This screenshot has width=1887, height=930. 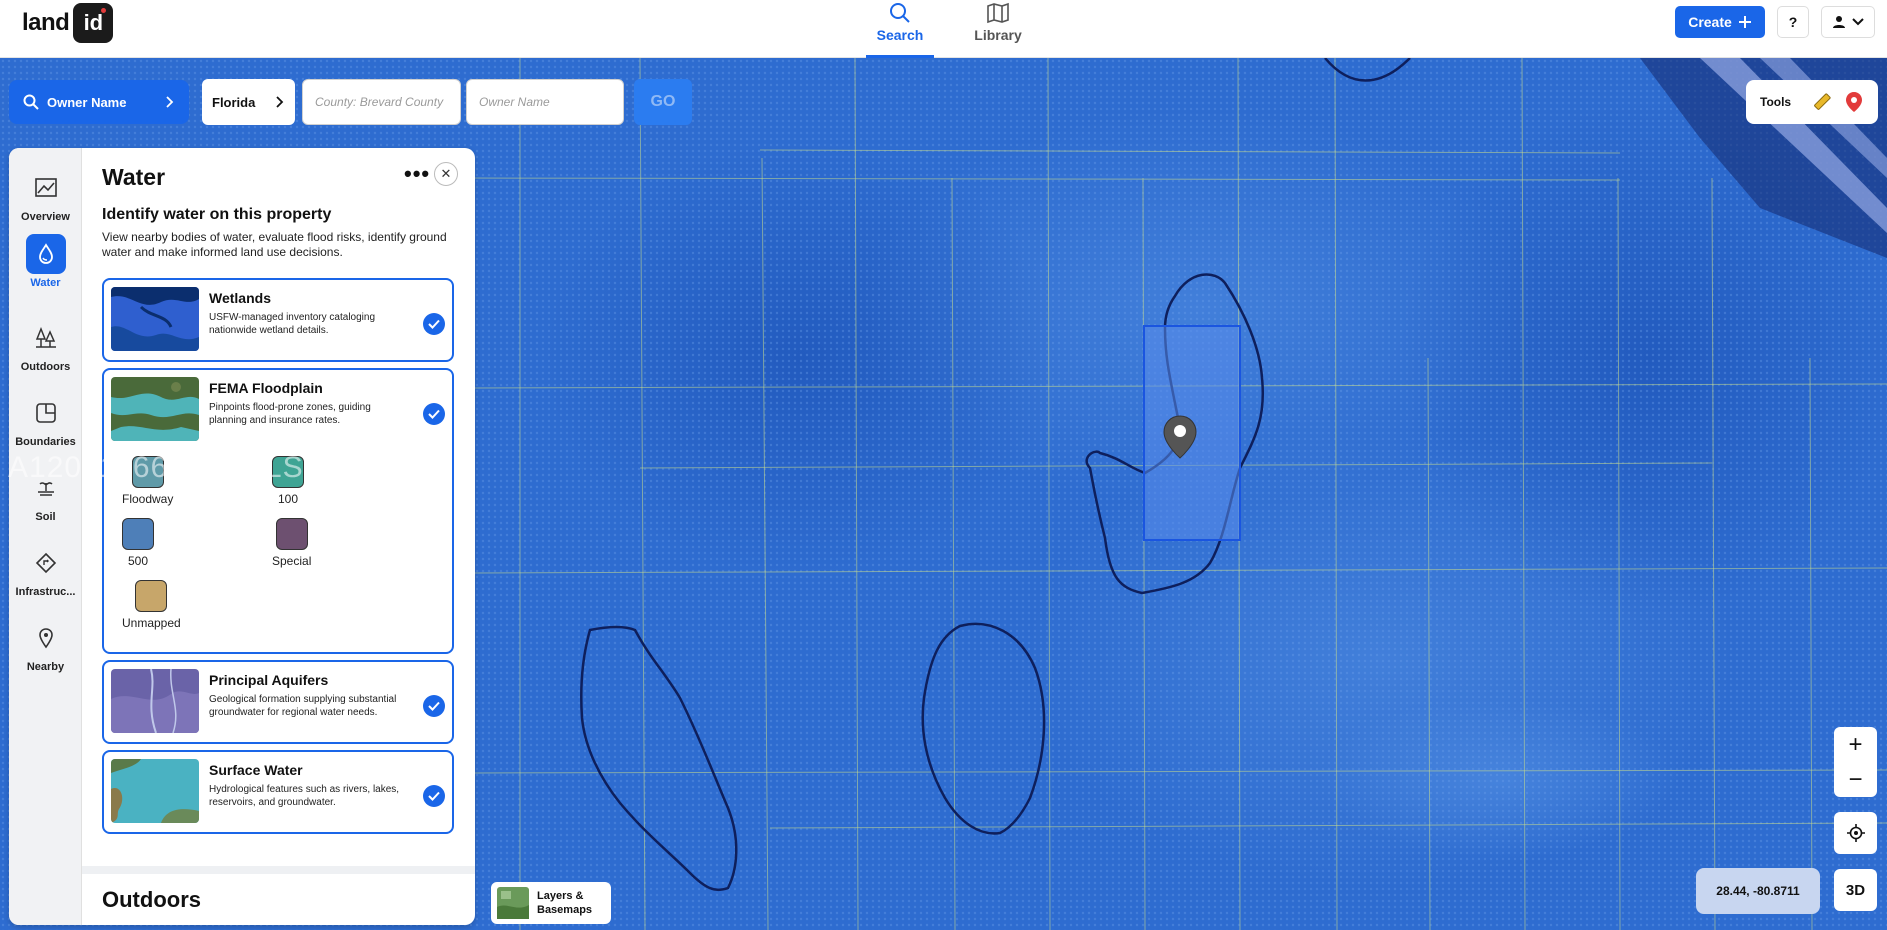 I want to click on rail-label-boundaries: Boundaries, so click(x=45, y=442).